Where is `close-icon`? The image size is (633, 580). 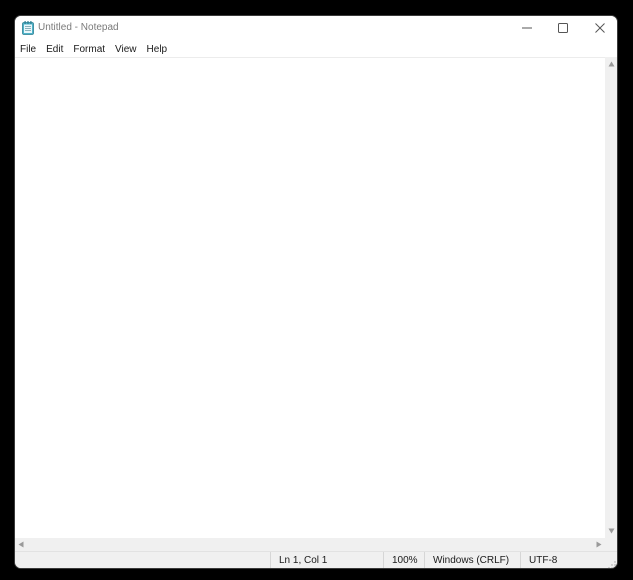 close-icon is located at coordinates (600, 28).